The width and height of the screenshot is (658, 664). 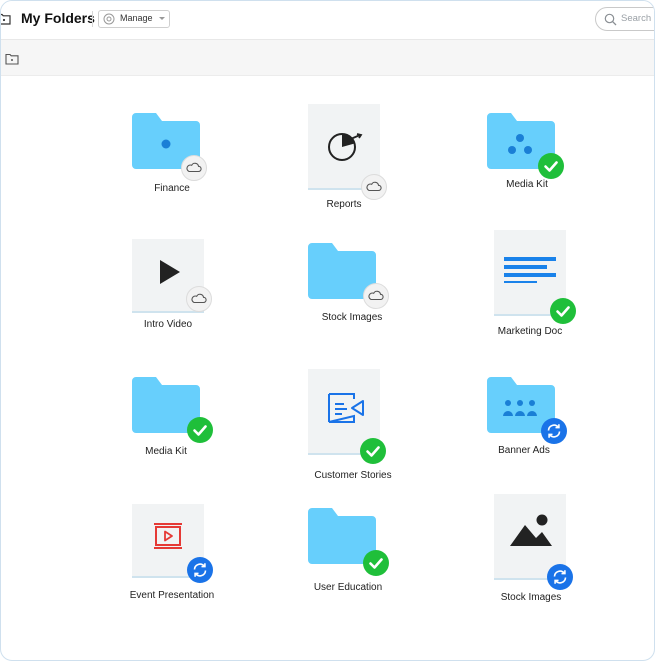 What do you see at coordinates (348, 285) in the screenshot?
I see `folder-item-stock-images: Stock Images` at bounding box center [348, 285].